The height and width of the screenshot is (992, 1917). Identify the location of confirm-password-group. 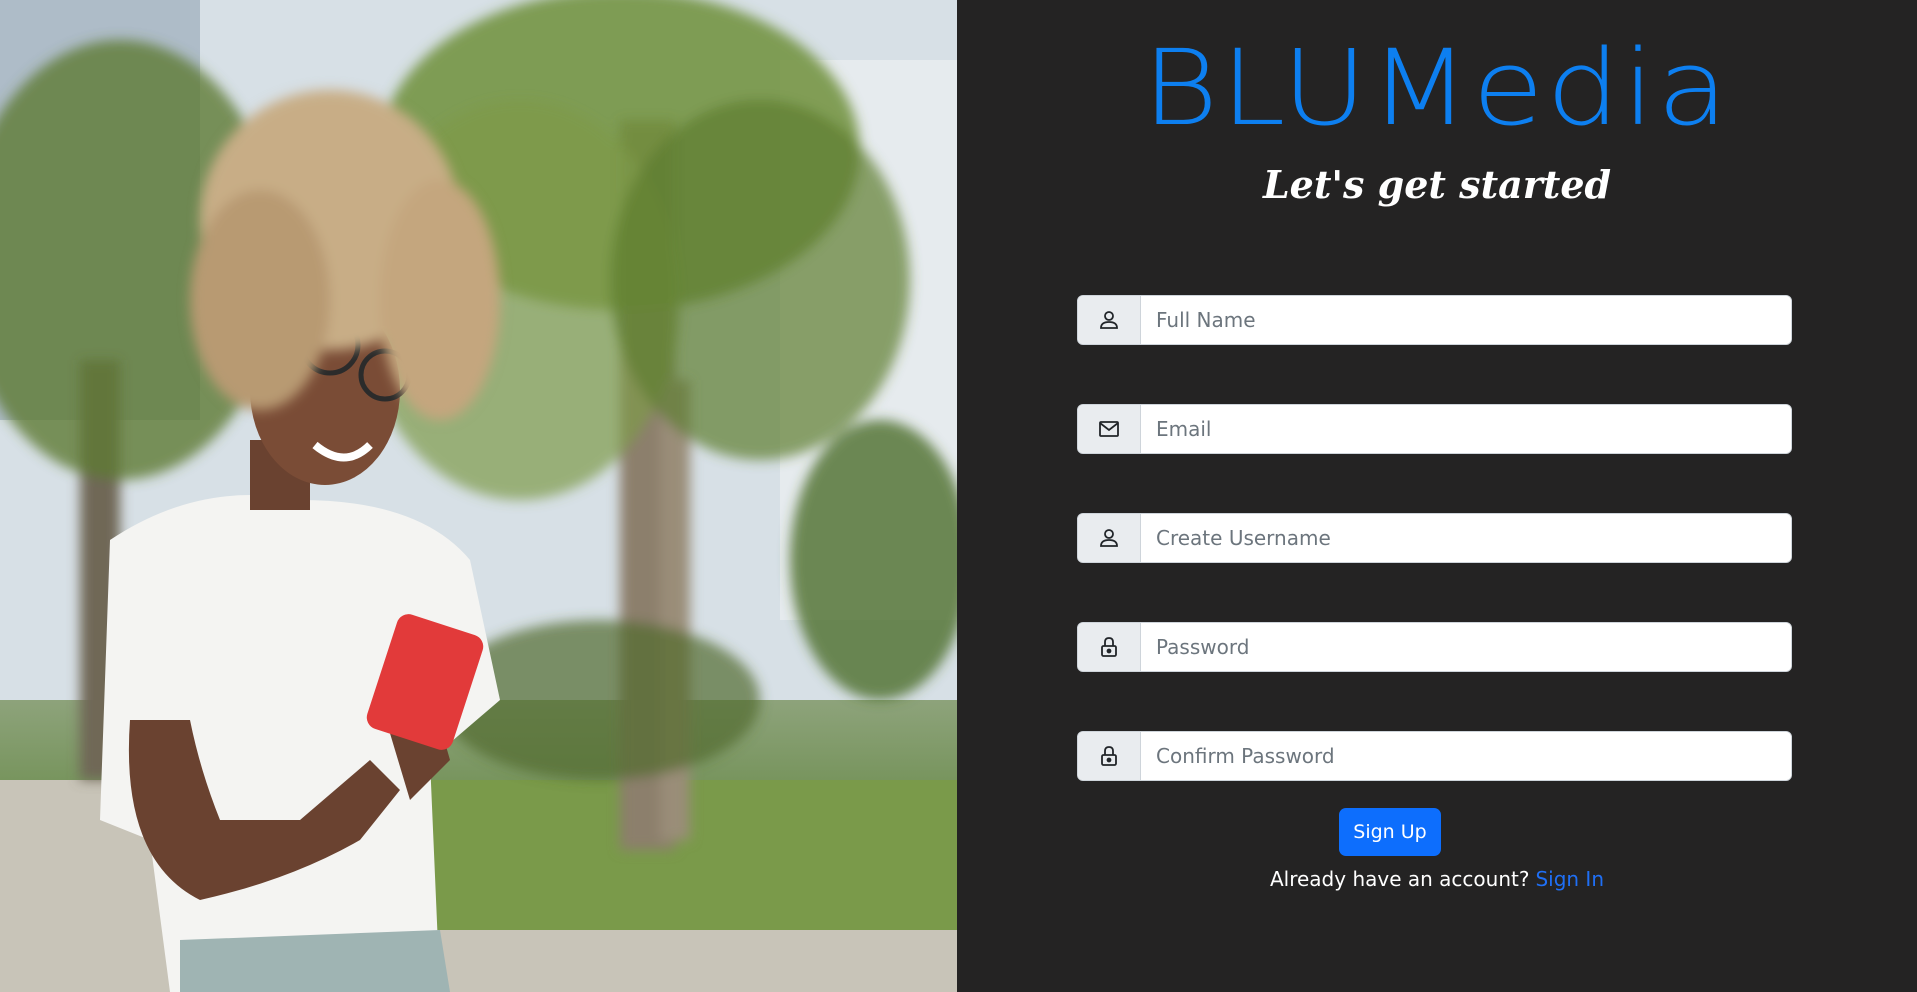
(1434, 756).